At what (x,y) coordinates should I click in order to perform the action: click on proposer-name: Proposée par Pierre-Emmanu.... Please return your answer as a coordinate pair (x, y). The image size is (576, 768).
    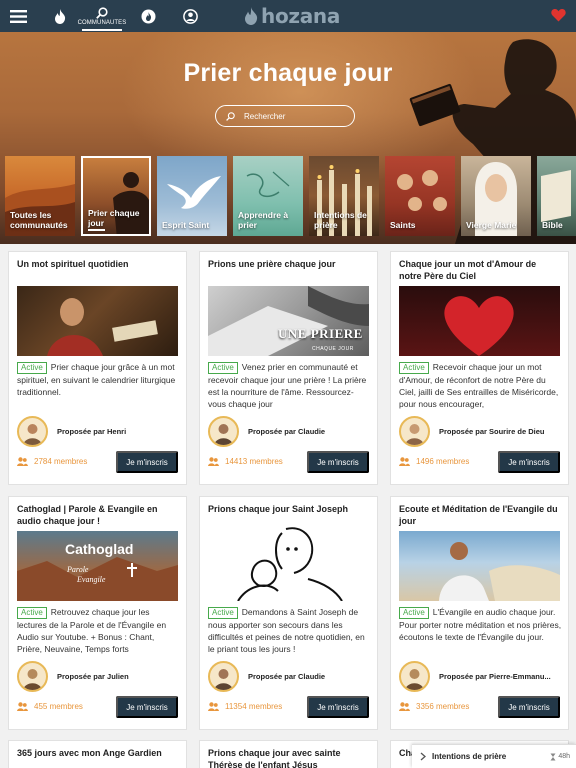
    Looking at the image, I should click on (495, 676).